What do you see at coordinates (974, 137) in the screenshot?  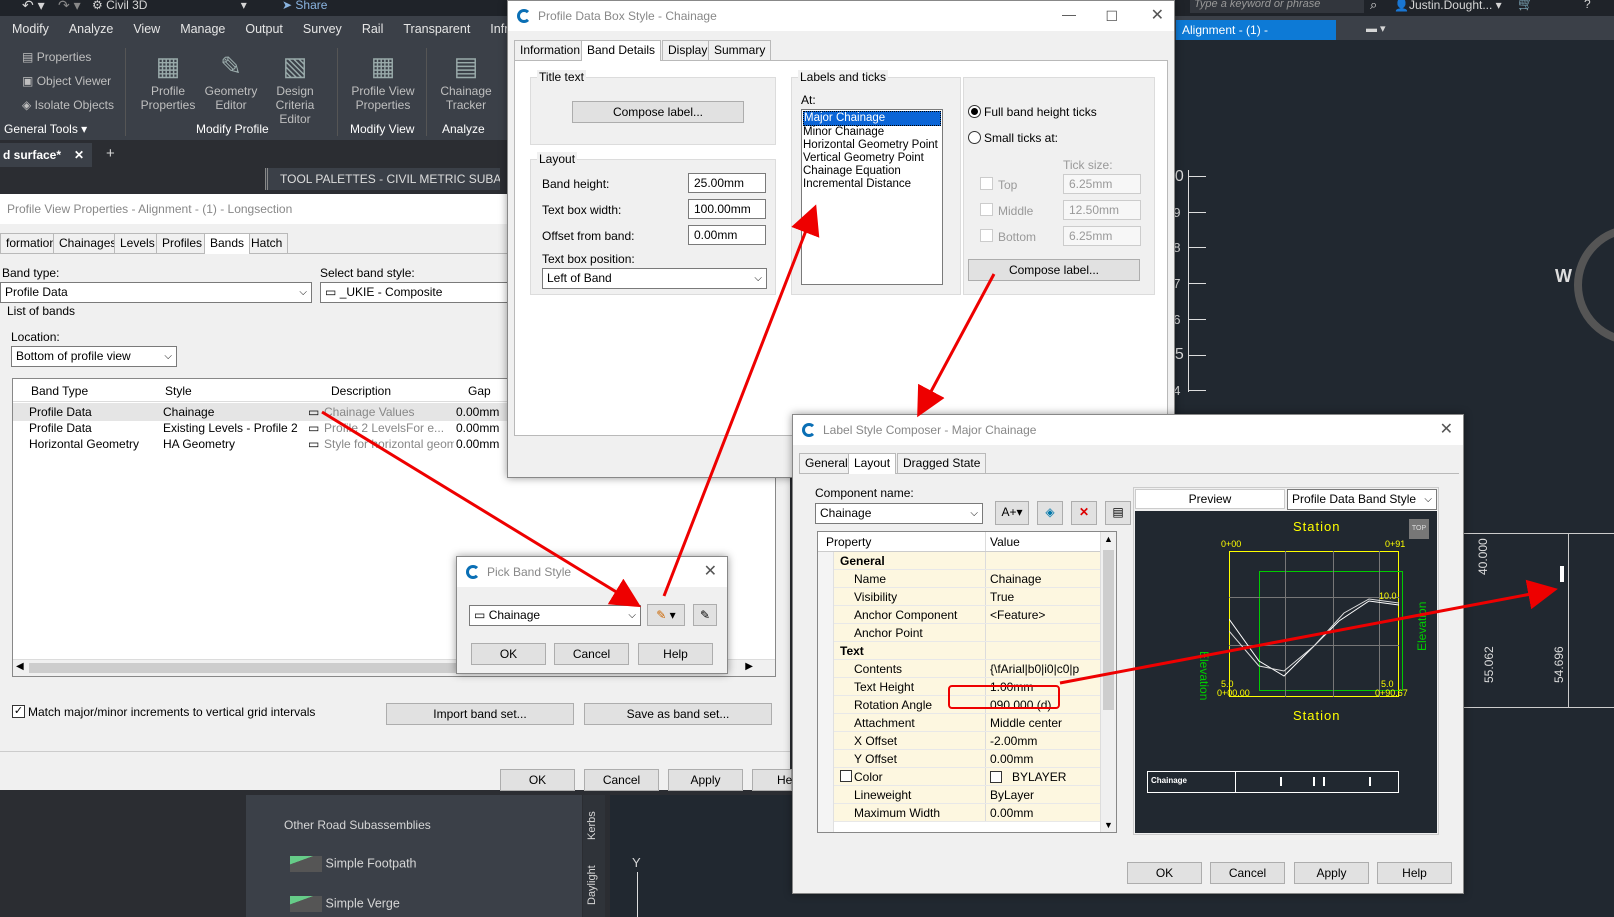 I see `small-ticks-radio` at bounding box center [974, 137].